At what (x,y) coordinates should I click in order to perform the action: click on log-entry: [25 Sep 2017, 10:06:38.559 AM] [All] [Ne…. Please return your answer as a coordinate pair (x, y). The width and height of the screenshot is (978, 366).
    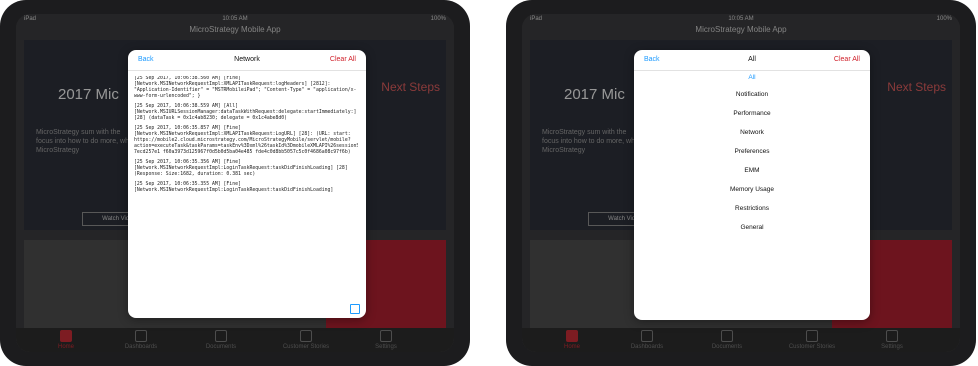
    Looking at the image, I should click on (245, 112).